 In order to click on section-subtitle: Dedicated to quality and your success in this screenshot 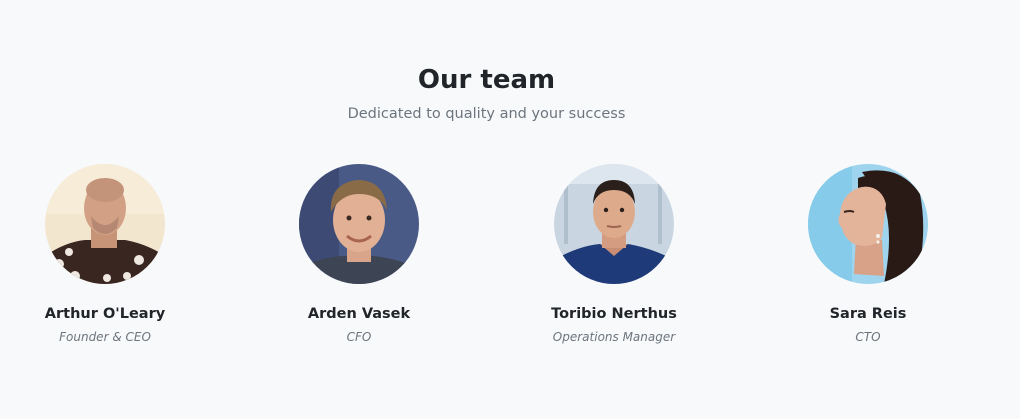, I will do `click(486, 114)`.